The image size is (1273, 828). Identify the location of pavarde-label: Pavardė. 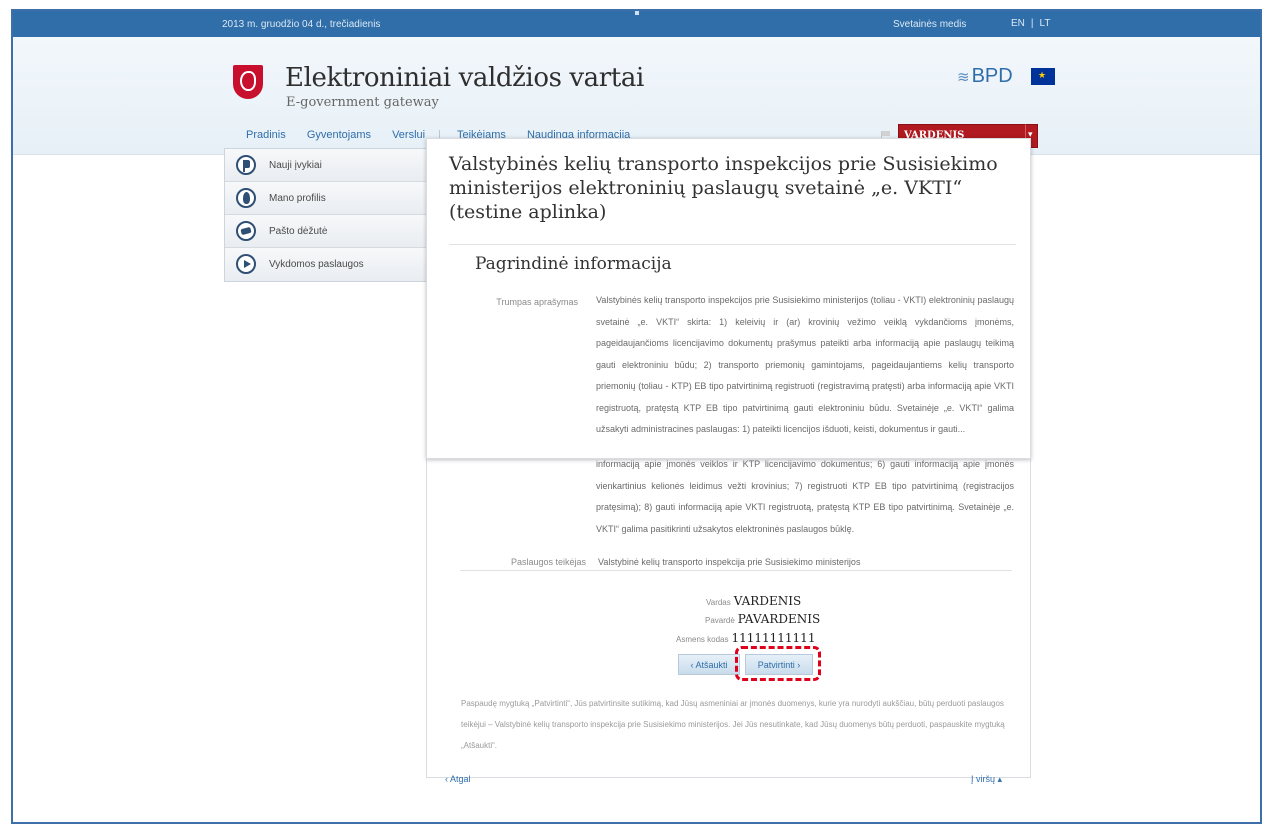
(720, 620).